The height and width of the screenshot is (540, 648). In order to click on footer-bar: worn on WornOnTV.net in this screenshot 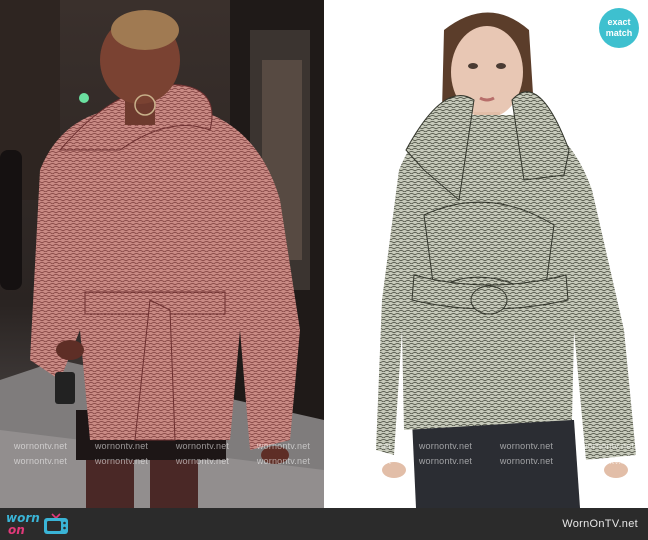, I will do `click(324, 524)`.